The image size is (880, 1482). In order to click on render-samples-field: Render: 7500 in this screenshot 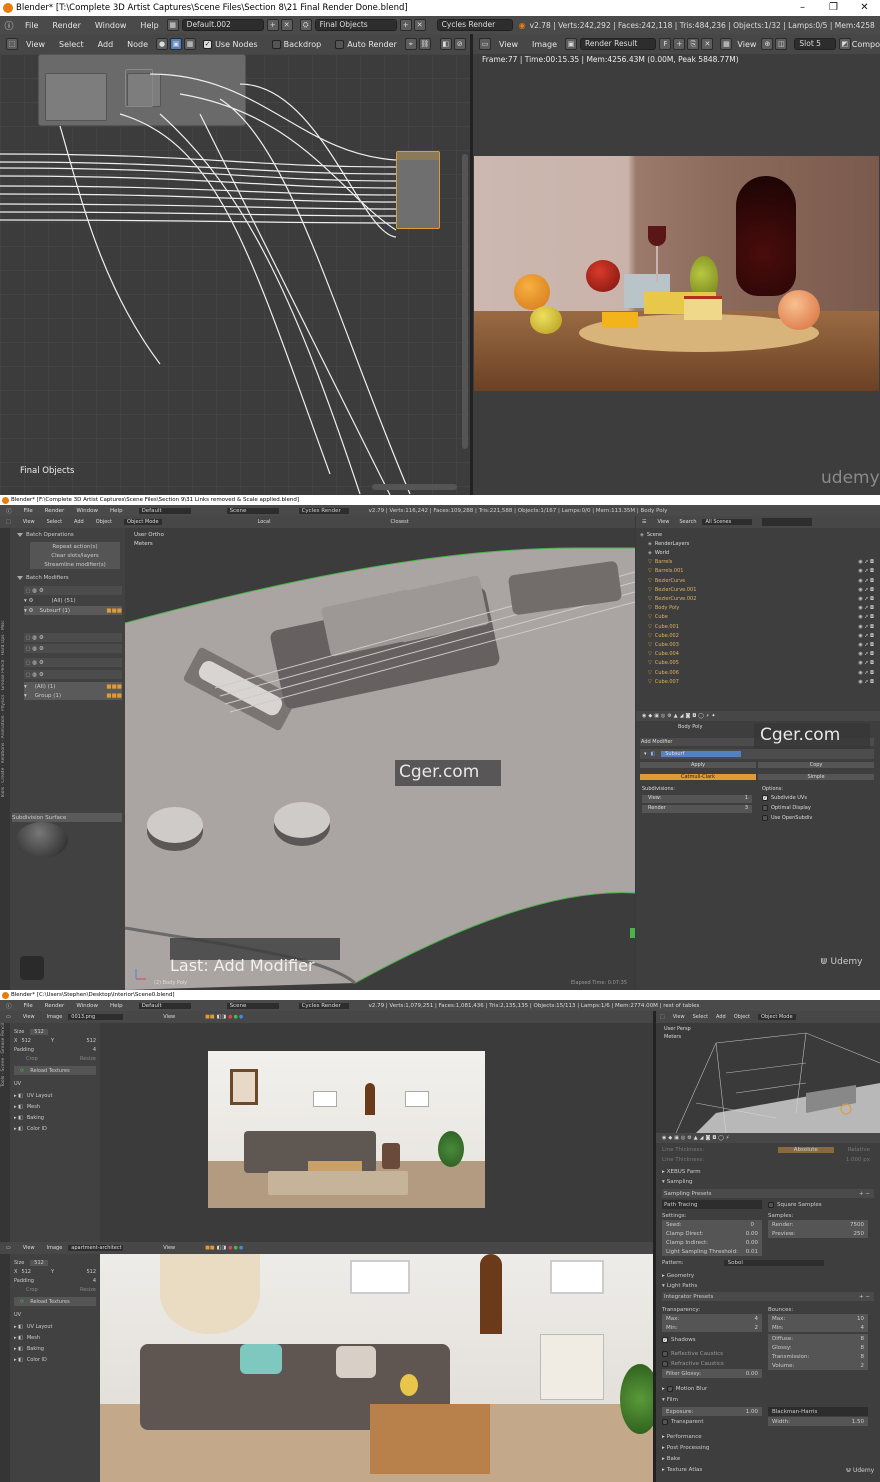, I will do `click(818, 1224)`.